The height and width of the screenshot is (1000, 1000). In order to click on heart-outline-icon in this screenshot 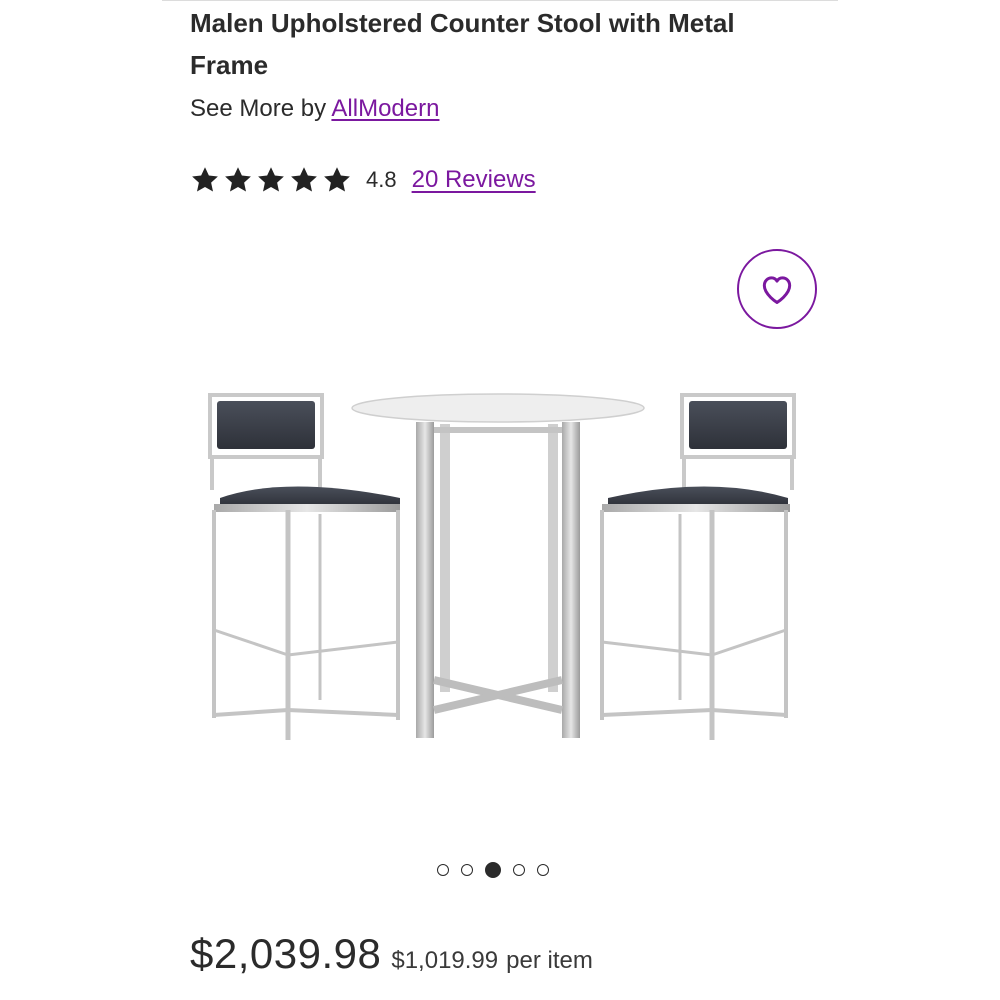, I will do `click(777, 289)`.